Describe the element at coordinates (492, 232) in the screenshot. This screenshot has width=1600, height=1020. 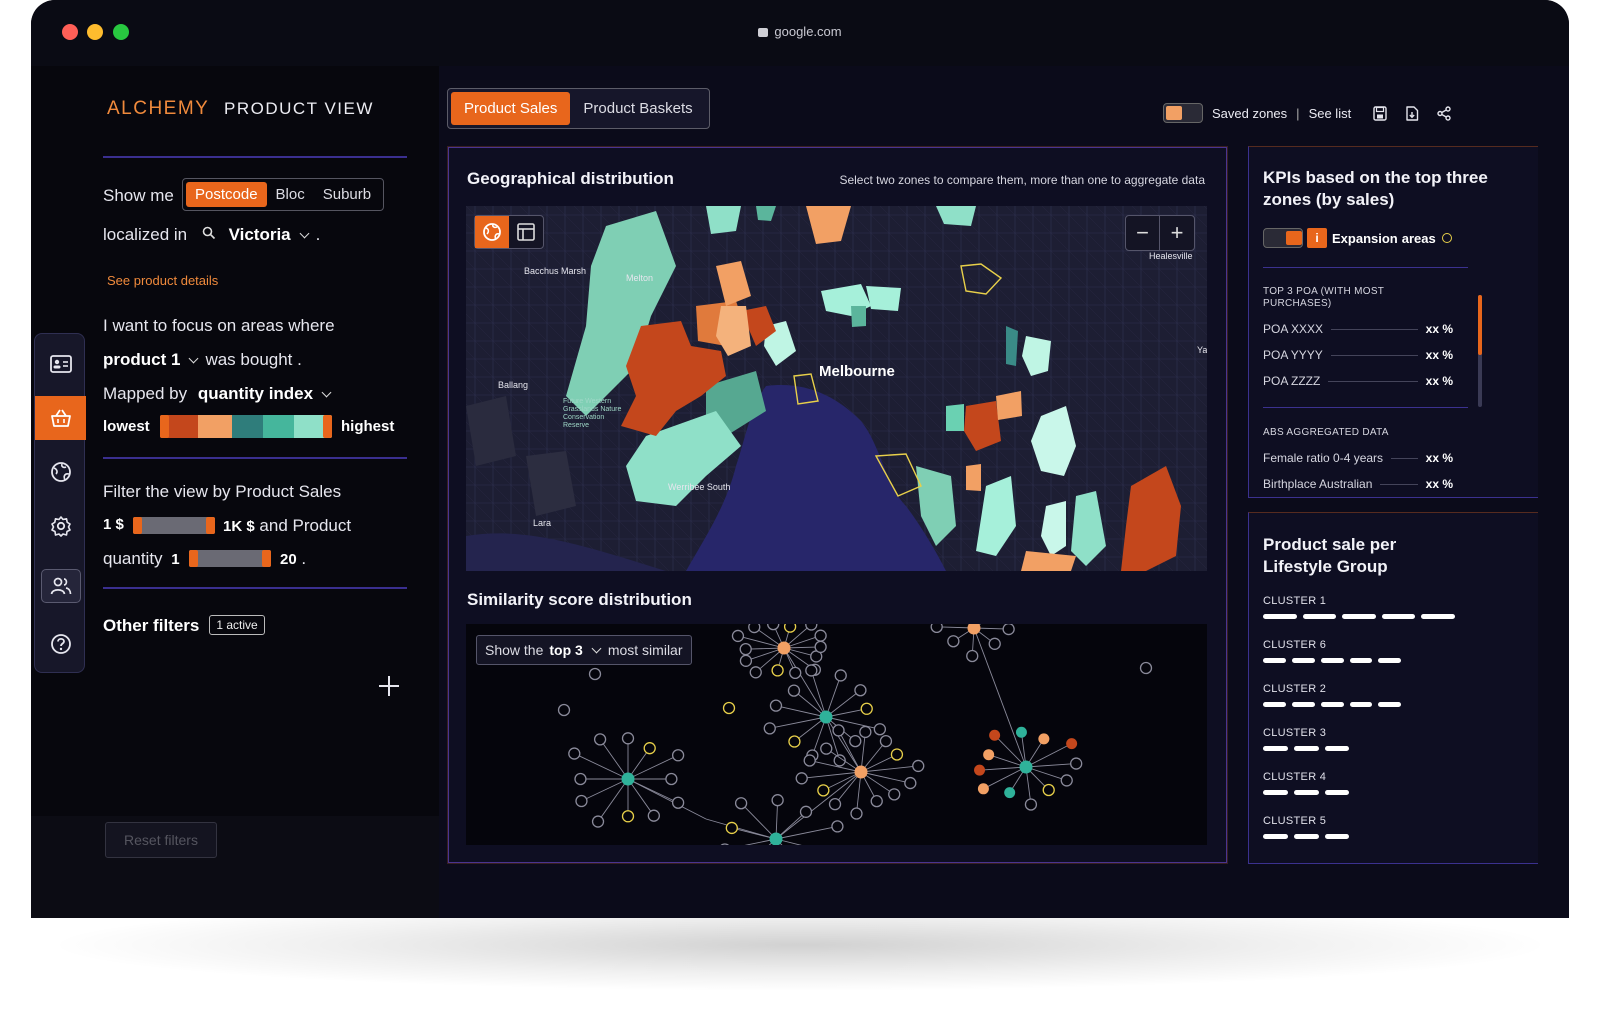
I see `map-view-button` at that location.